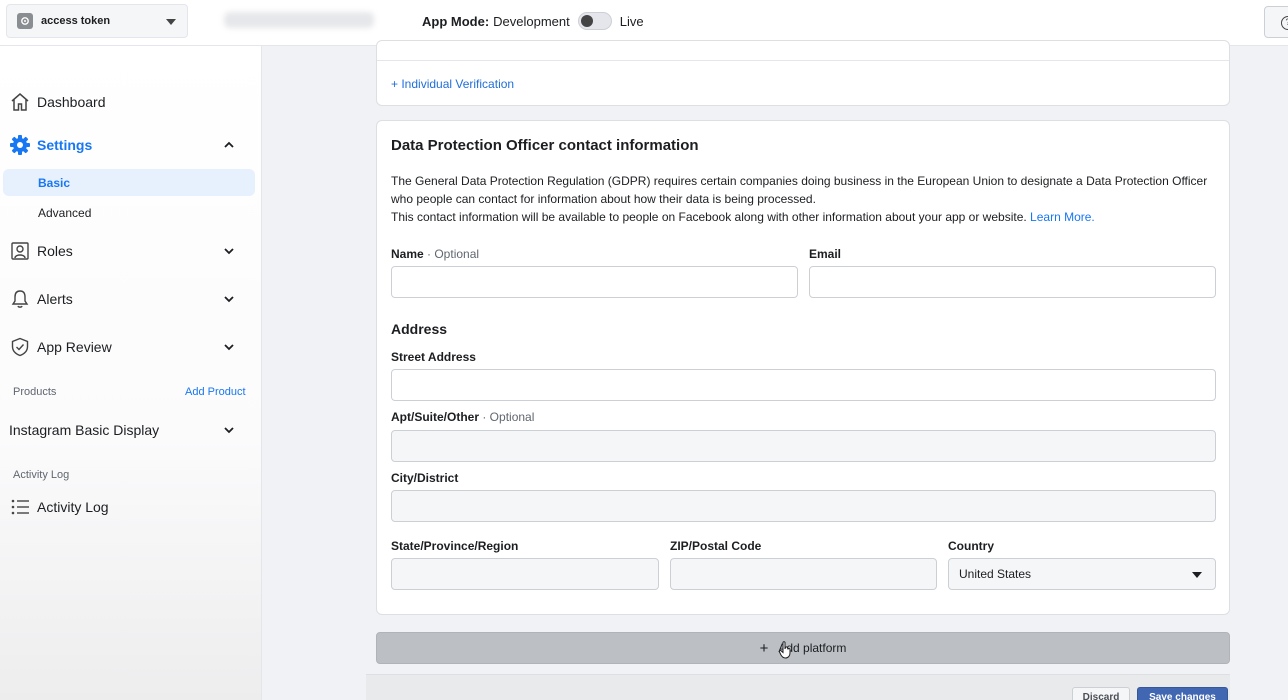  I want to click on learn-more-link: Learn More., so click(1062, 217).